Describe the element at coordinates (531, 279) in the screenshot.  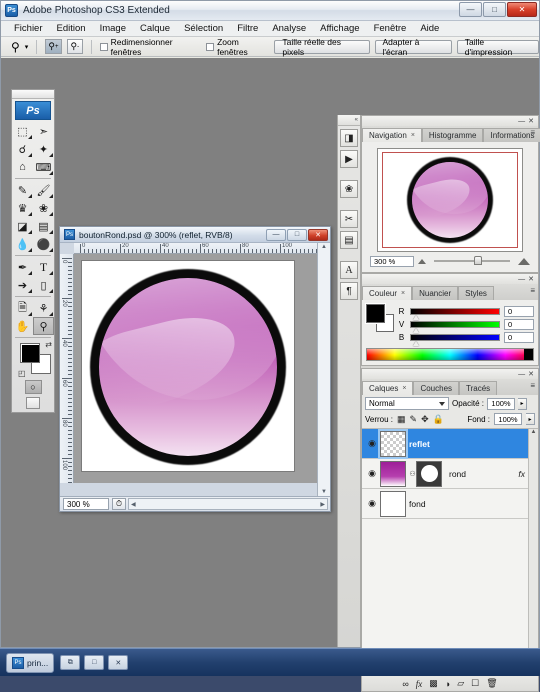
I see `color-close-icon: ✕` at that location.